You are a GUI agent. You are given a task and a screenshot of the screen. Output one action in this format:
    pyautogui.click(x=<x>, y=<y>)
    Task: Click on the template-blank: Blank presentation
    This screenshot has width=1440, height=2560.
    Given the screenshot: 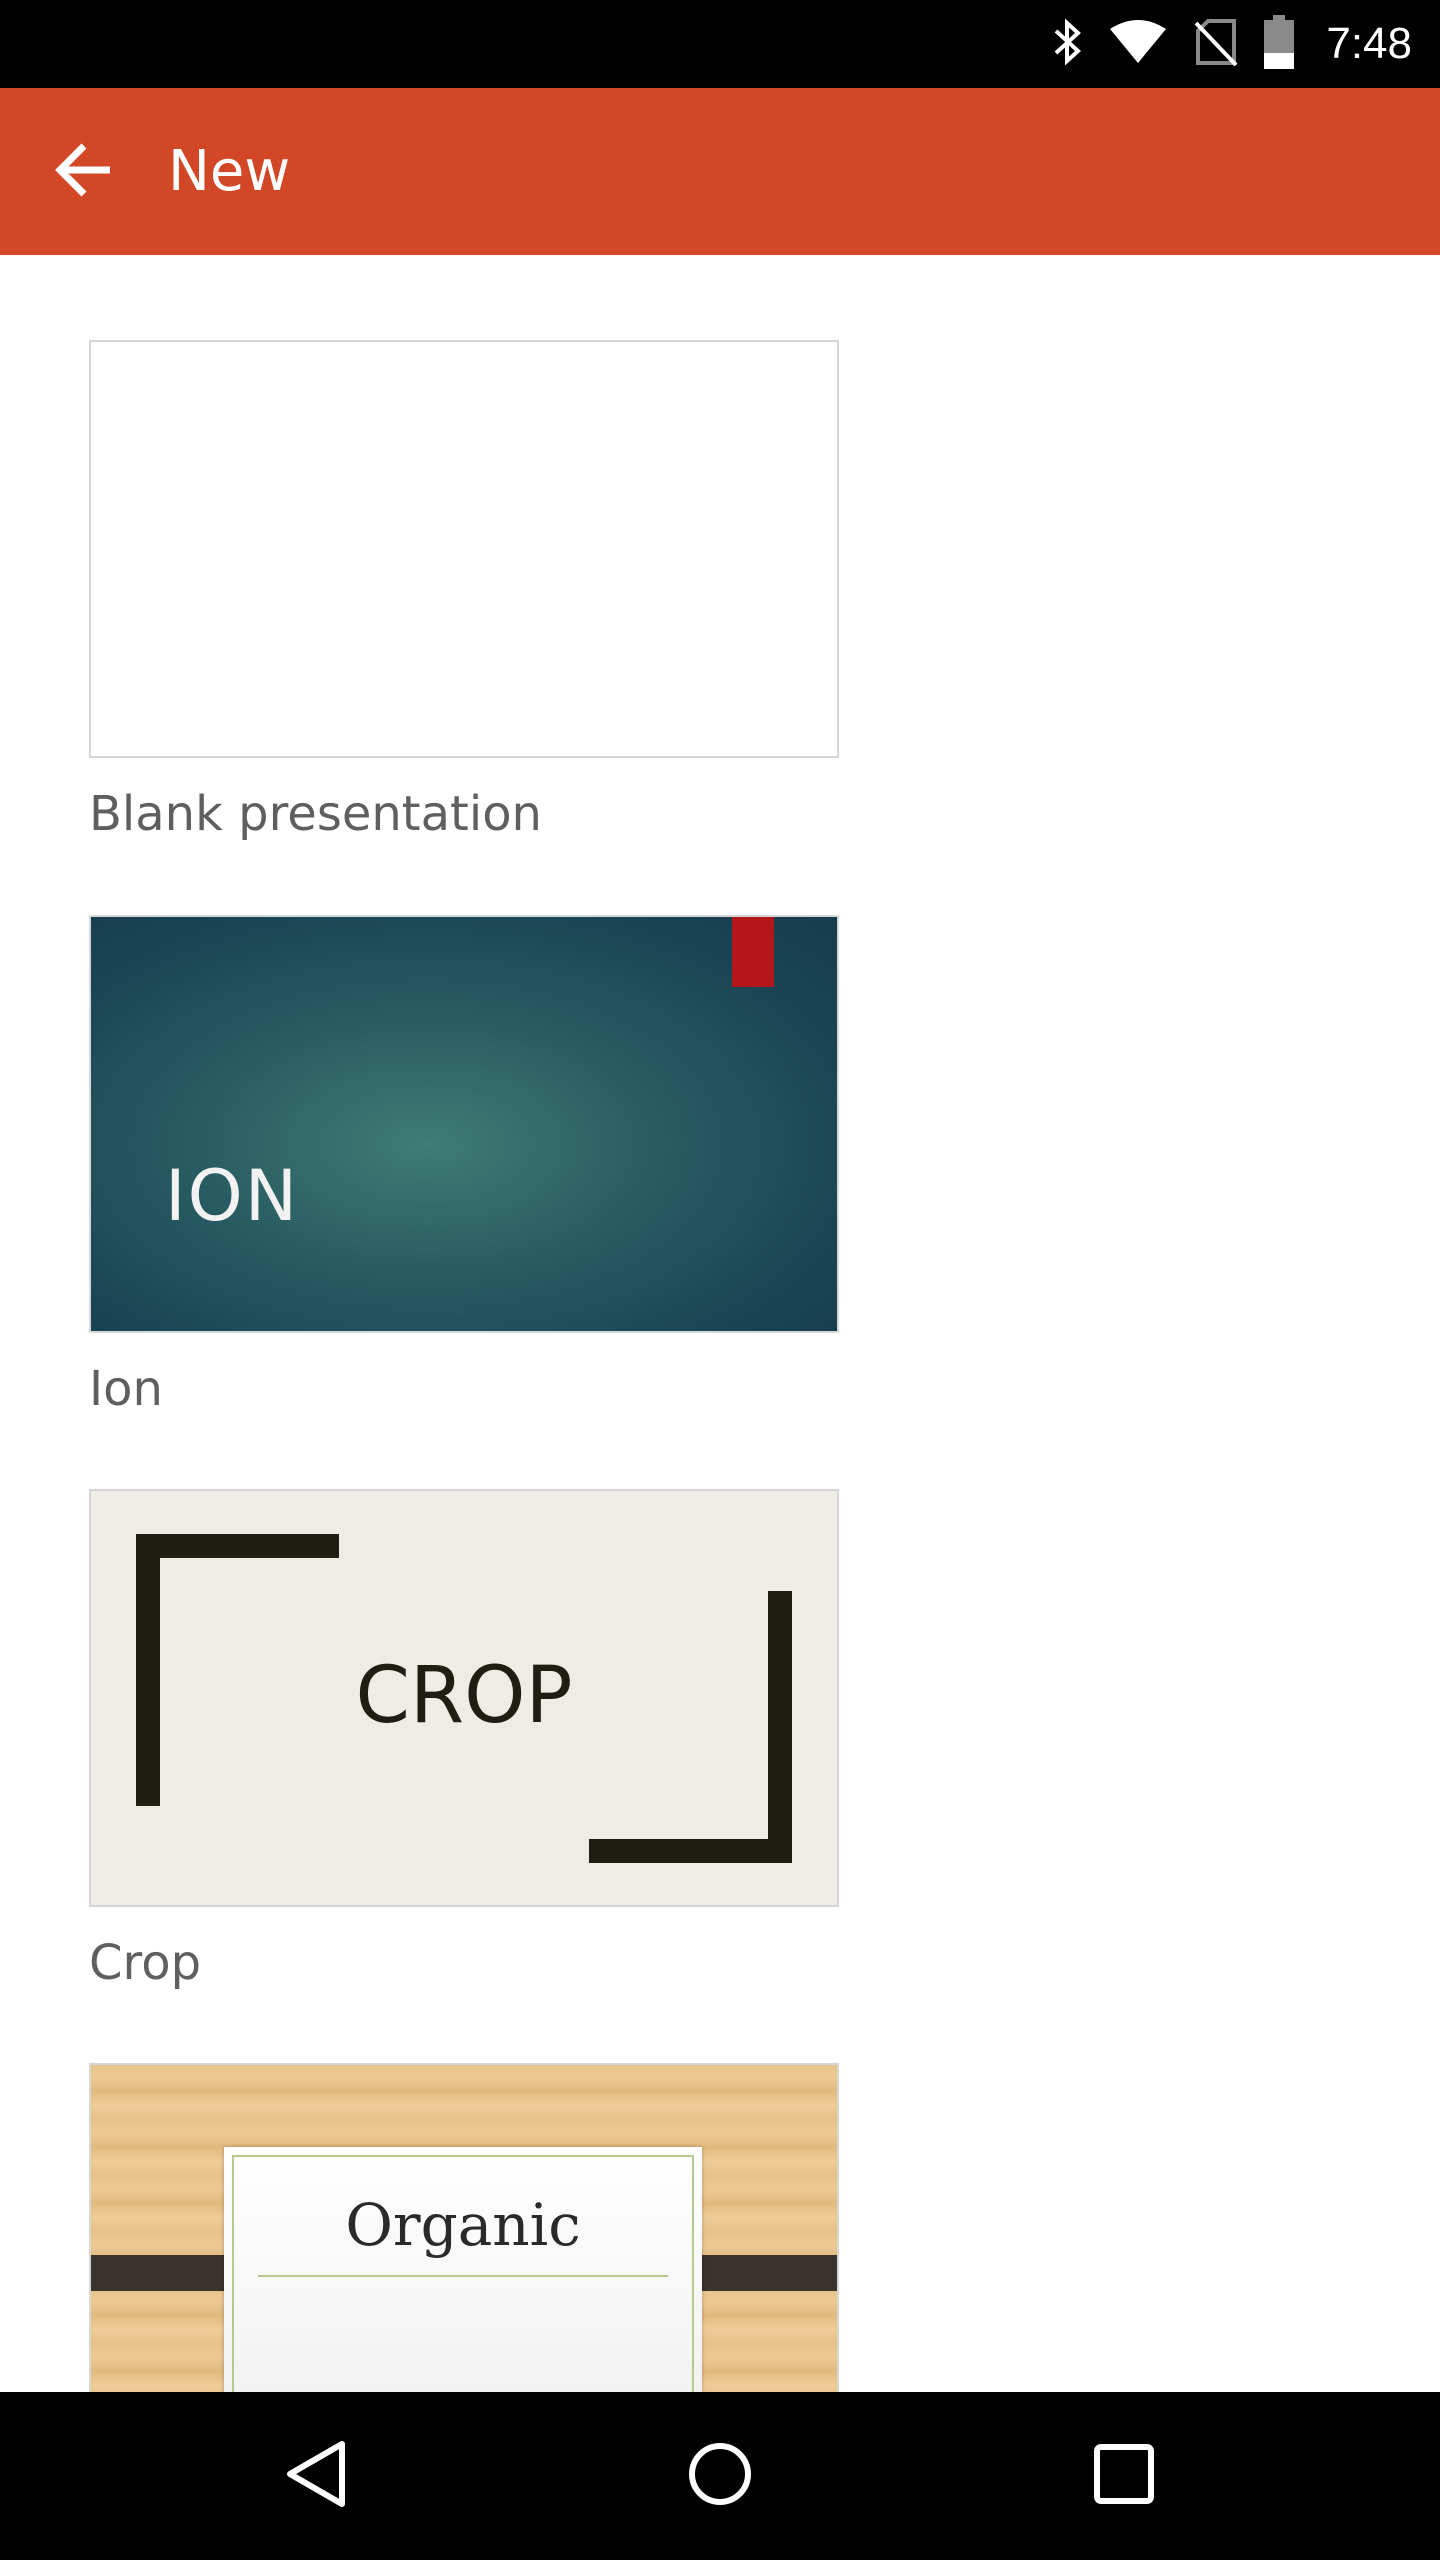 What is the action you would take?
    pyautogui.click(x=464, y=591)
    